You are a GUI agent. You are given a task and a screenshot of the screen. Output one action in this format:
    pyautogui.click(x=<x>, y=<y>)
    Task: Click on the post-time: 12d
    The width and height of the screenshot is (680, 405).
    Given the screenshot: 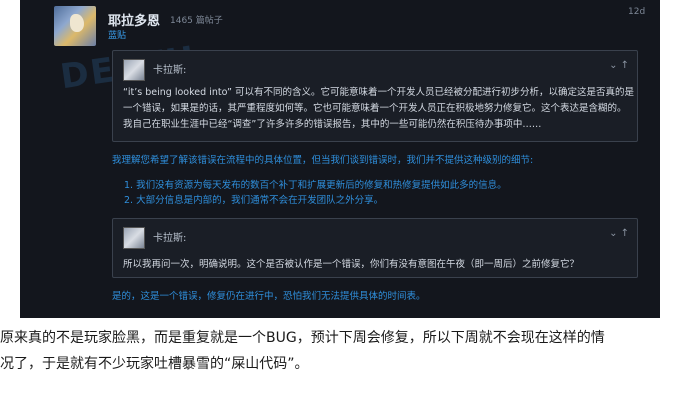 What is the action you would take?
    pyautogui.click(x=636, y=12)
    